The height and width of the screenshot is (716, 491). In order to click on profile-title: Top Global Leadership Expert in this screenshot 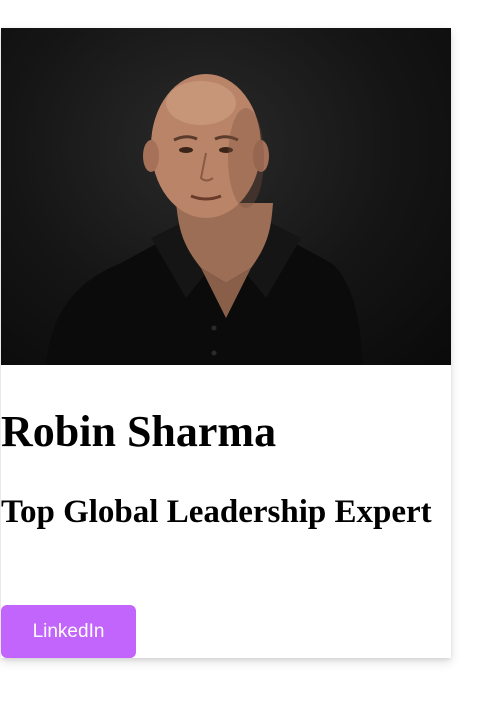, I will do `click(216, 512)`.